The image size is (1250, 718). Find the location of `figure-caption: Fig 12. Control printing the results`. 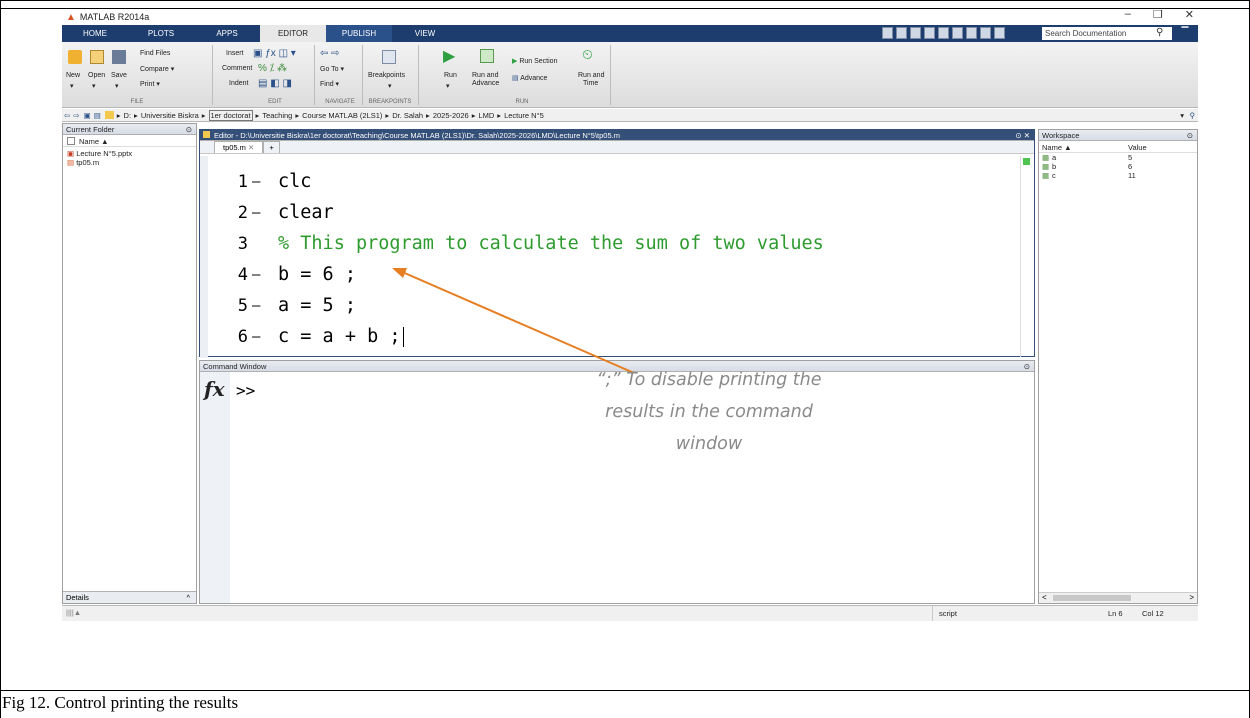

figure-caption: Fig 12. Control printing the results is located at coordinates (120, 702).